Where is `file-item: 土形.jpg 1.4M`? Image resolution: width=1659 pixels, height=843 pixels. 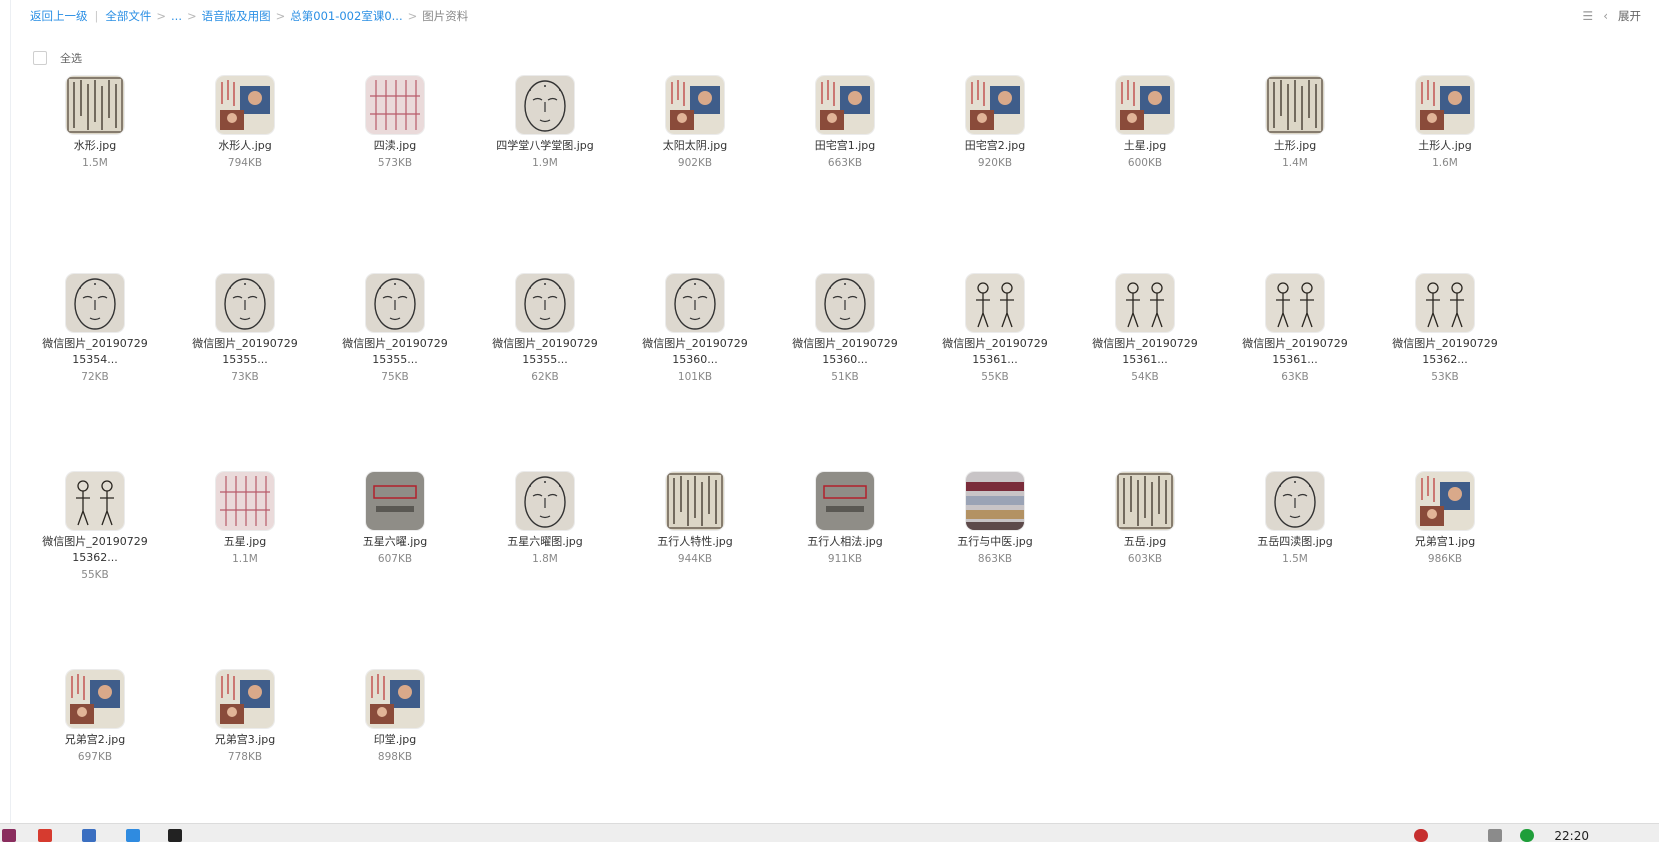 file-item: 土形.jpg 1.4M is located at coordinates (1295, 123).